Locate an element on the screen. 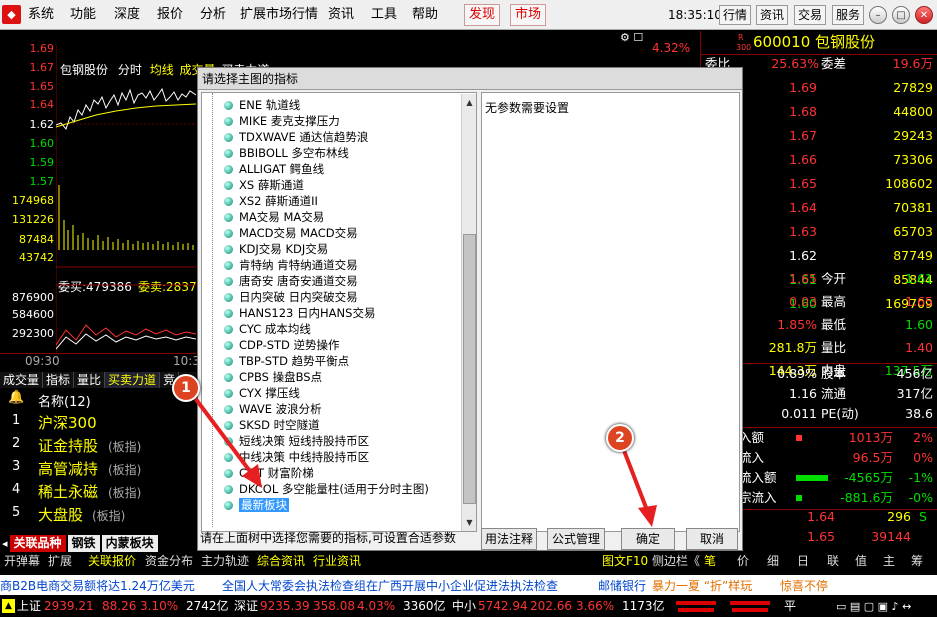 This screenshot has height=617, width=937. status-value: 值 is located at coordinates (861, 561).